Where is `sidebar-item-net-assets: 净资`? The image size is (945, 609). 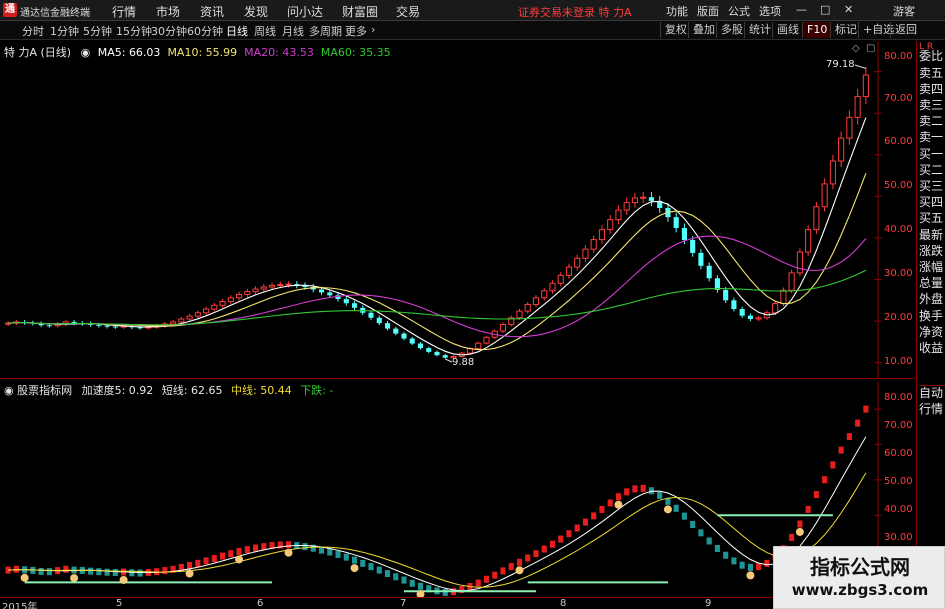 sidebar-item-net-assets: 净资 is located at coordinates (932, 332).